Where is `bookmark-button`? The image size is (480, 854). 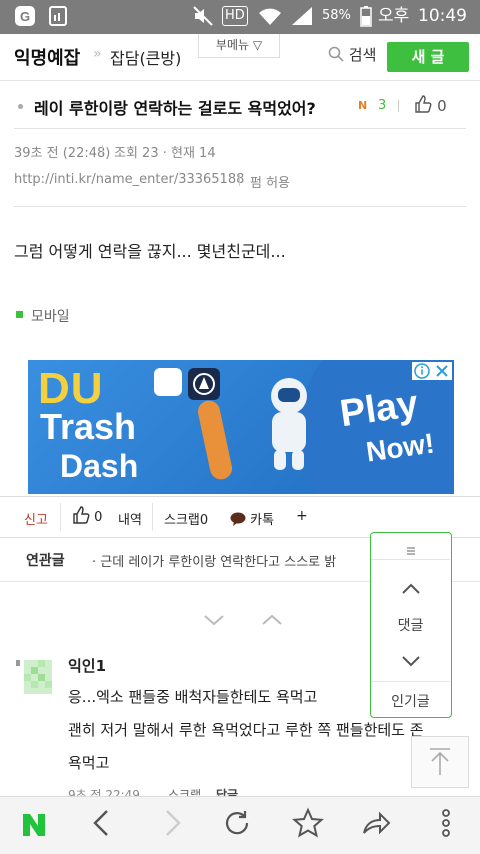
bookmark-button is located at coordinates (308, 825).